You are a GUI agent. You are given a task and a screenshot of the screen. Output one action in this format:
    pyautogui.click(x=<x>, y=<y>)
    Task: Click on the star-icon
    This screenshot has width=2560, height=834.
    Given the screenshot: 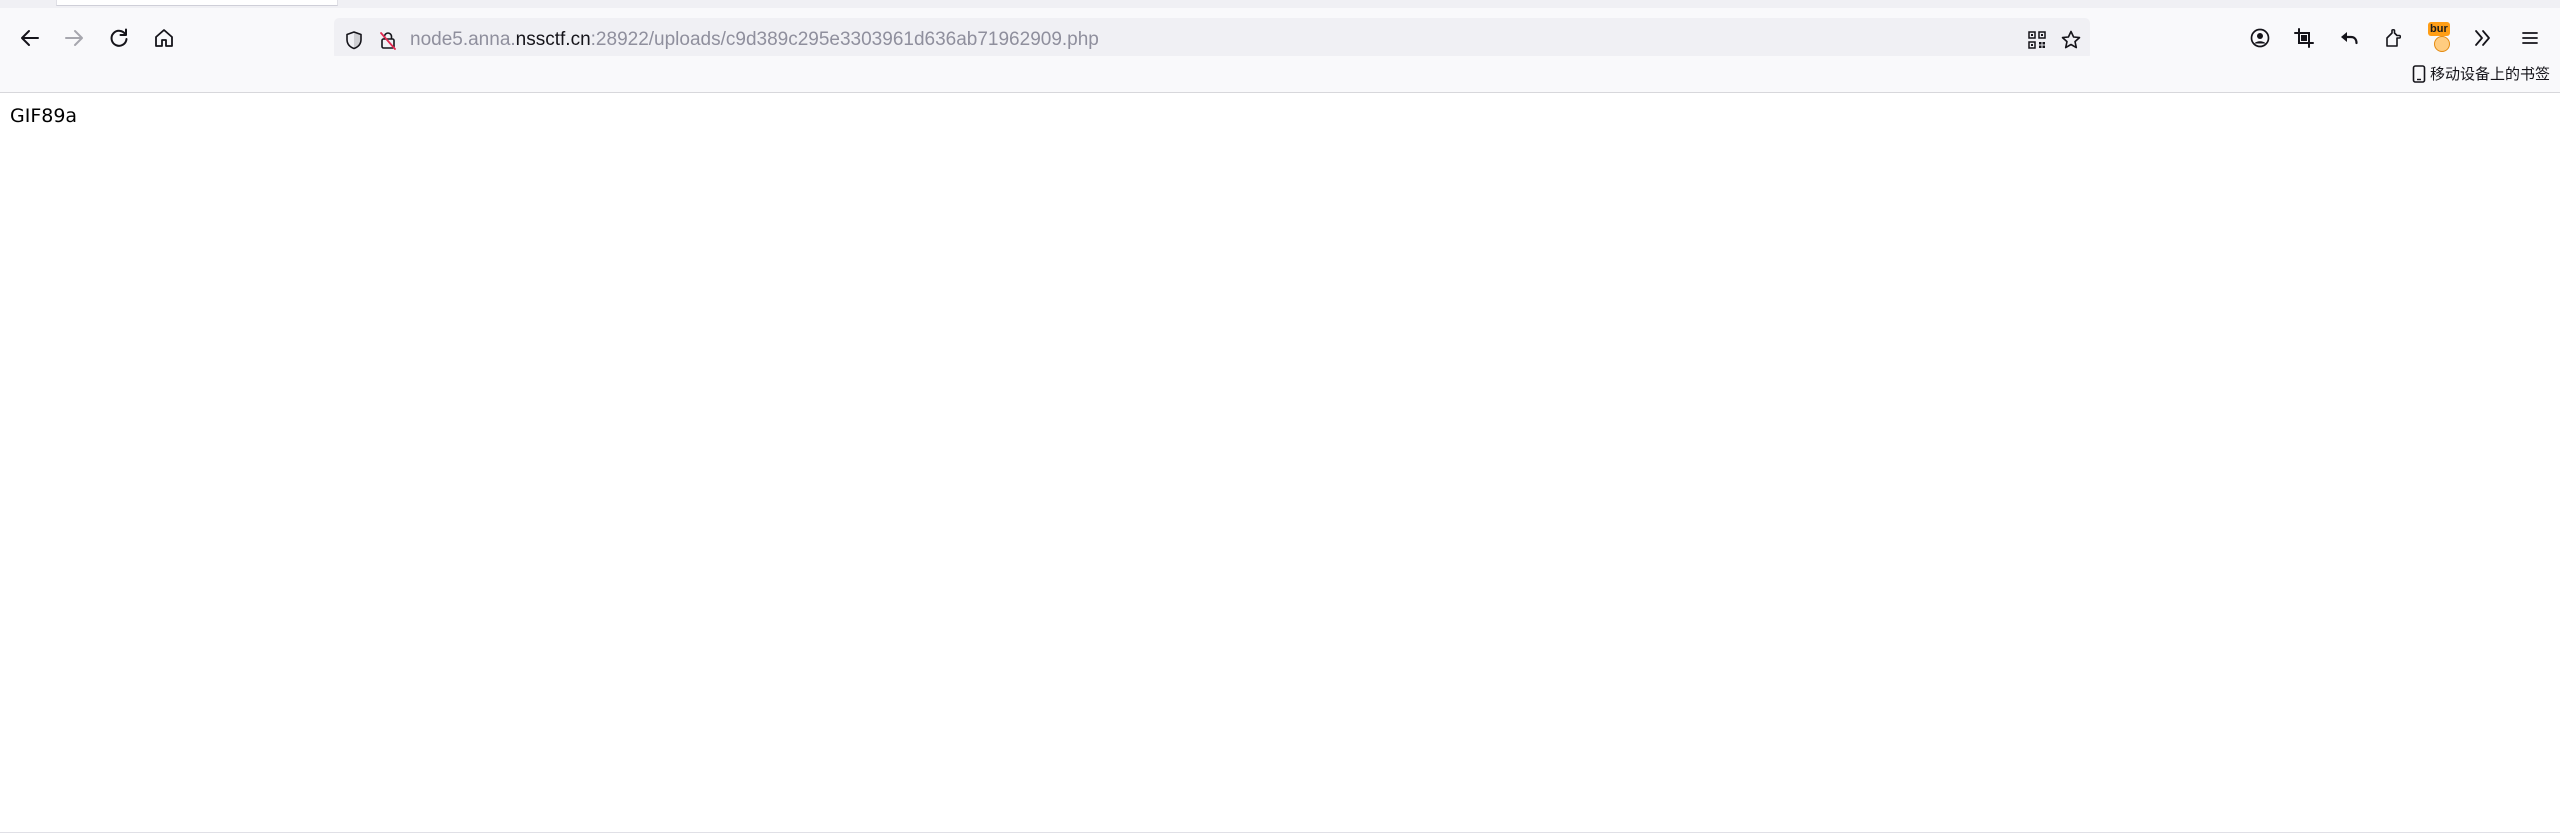 What is the action you would take?
    pyautogui.click(x=2071, y=39)
    